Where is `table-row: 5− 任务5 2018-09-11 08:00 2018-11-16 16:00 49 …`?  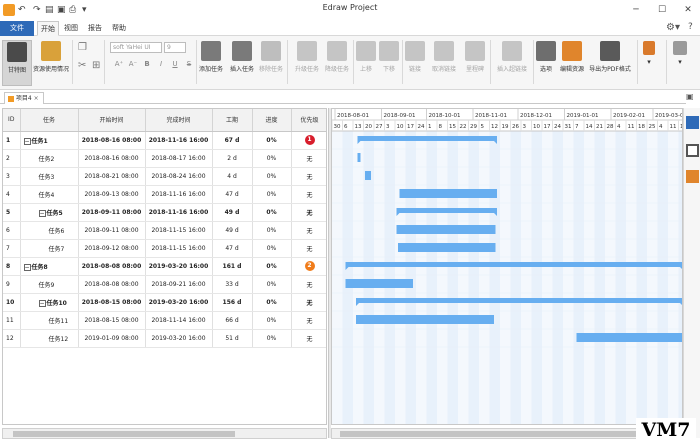
table-row: 5− 任务5 2018-09-11 08:00 2018-11-16 16:00 49 … is located at coordinates (164, 212).